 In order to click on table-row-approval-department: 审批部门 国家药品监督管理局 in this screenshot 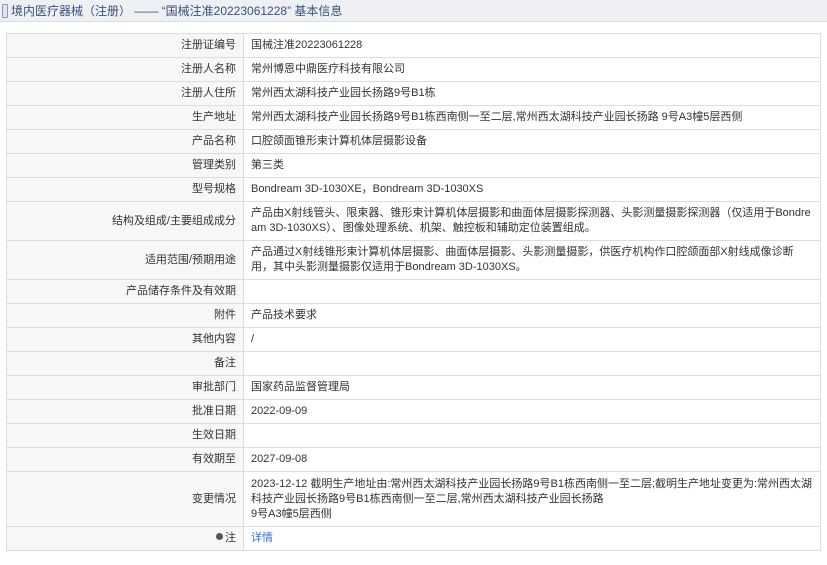, I will do `click(413, 387)`.